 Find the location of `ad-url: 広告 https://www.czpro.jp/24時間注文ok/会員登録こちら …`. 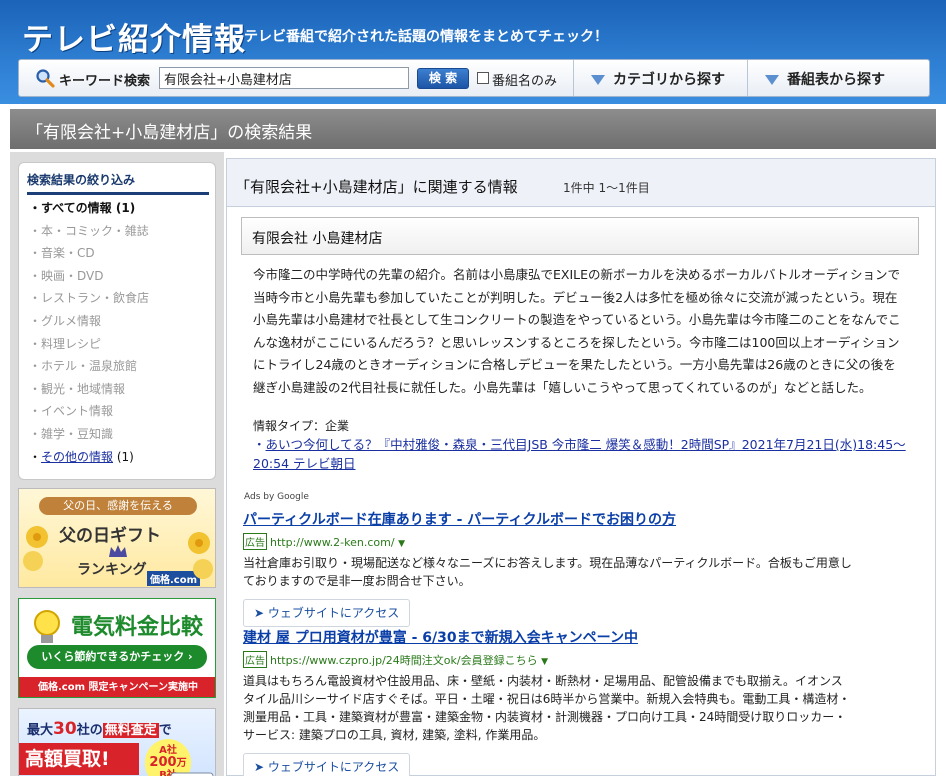

ad-url: 広告 https://www.czpro.jp/24時間注文ok/会員登録こちら … is located at coordinates (588, 659).